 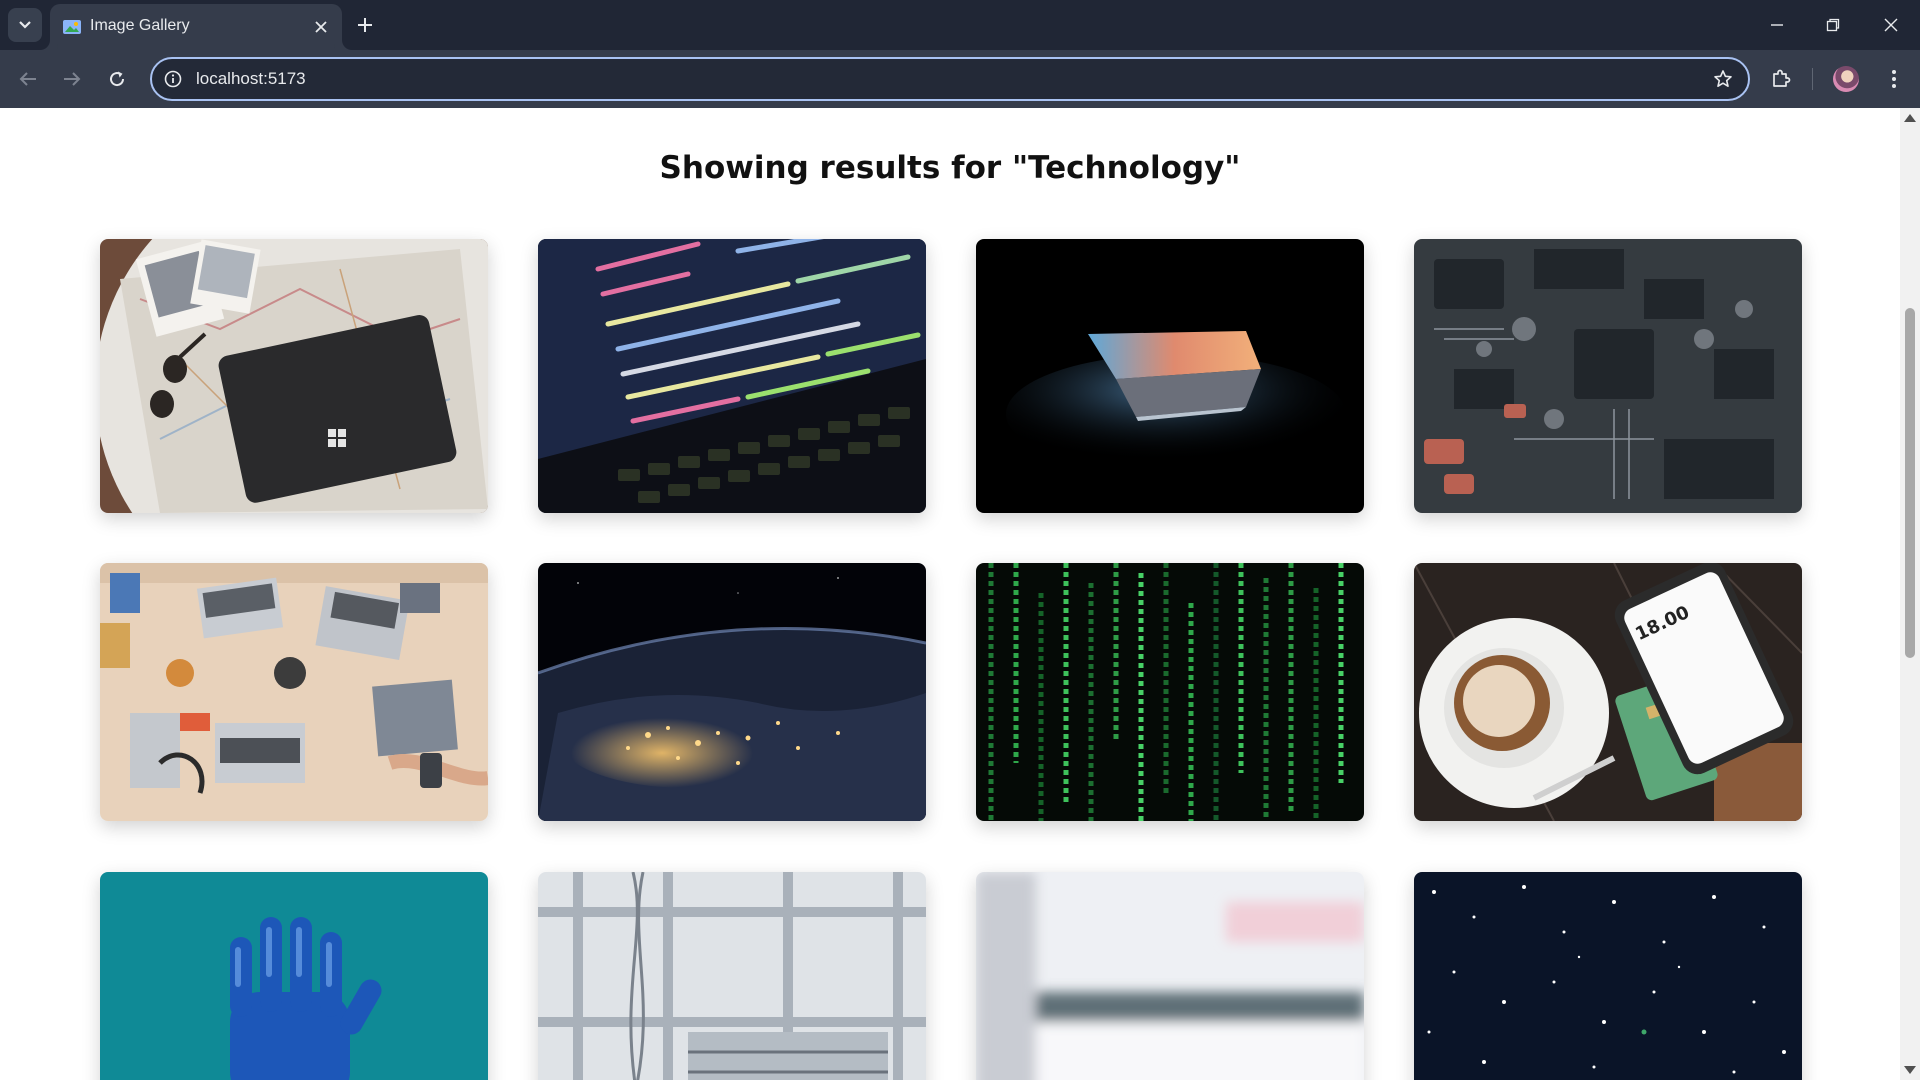 I want to click on team-working-laptops-photo, so click(x=294, y=692).